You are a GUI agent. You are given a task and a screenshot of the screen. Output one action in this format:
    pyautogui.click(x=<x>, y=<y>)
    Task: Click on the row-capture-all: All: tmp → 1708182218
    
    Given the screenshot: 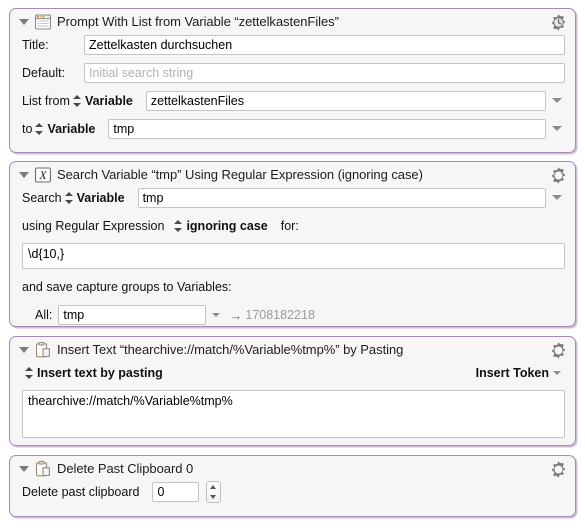 What is the action you would take?
    pyautogui.click(x=293, y=315)
    